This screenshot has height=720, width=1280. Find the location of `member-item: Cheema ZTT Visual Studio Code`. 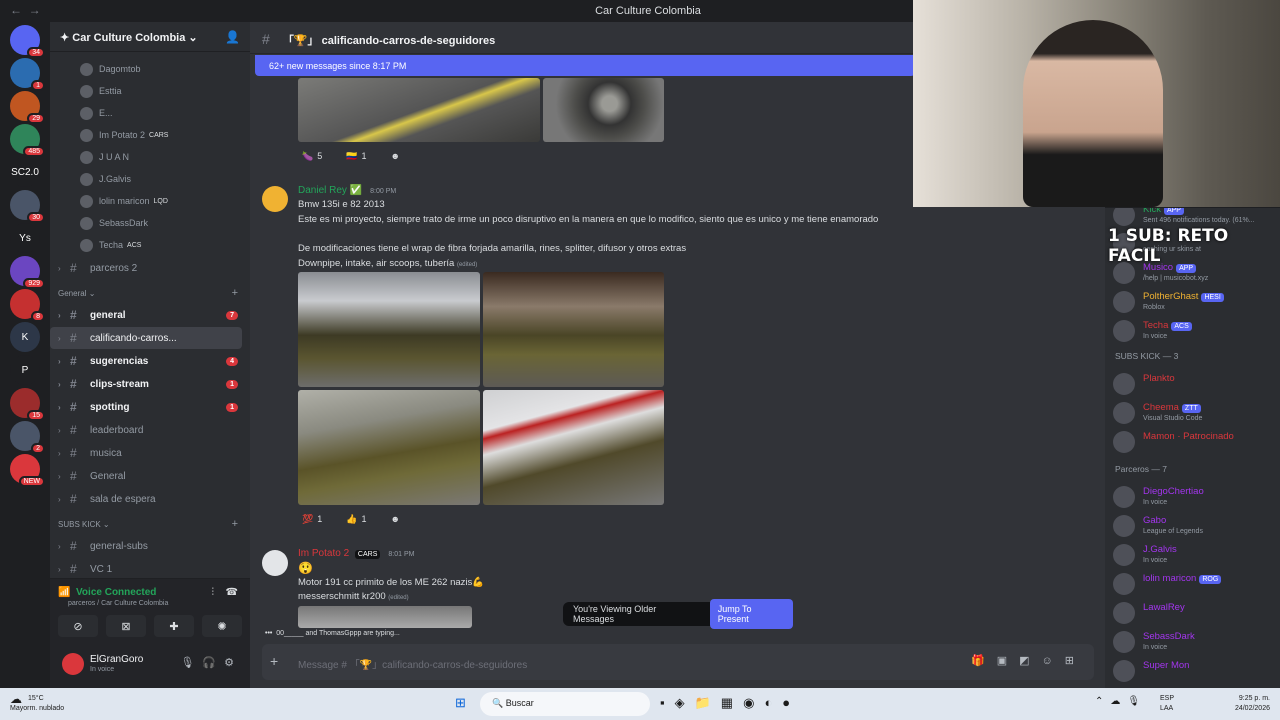

member-item: Cheema ZTT Visual Studio Code is located at coordinates (1193, 414).